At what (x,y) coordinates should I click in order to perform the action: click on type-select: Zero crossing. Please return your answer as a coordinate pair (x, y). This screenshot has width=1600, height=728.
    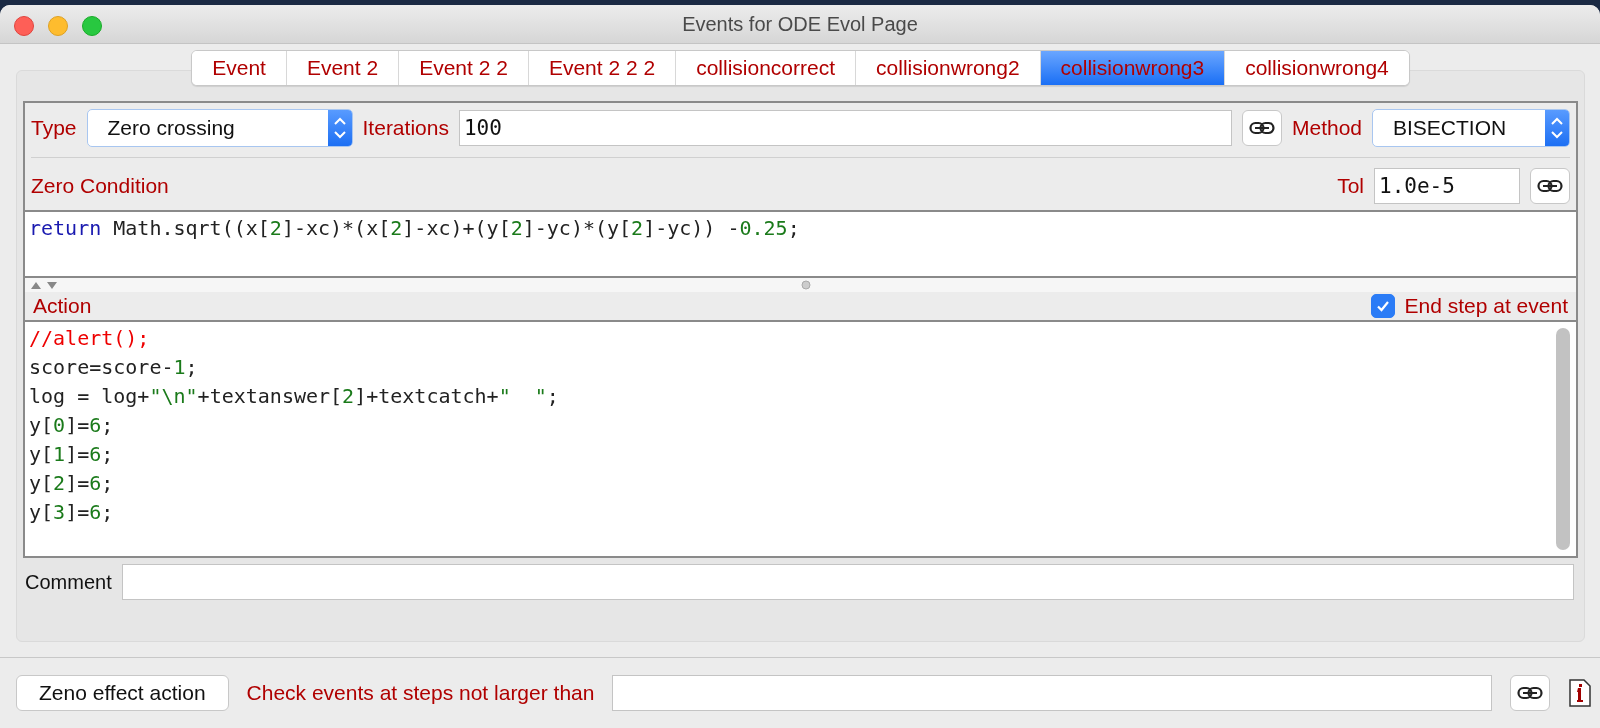
    Looking at the image, I should click on (219, 128).